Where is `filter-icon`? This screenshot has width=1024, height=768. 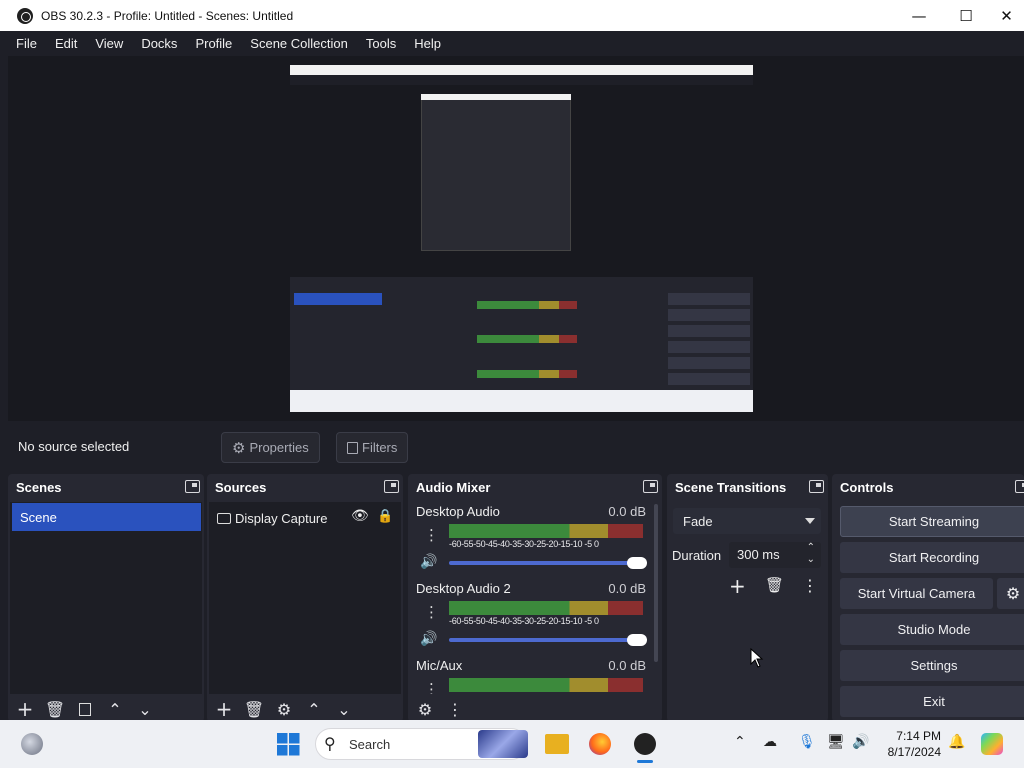 filter-icon is located at coordinates (352, 447).